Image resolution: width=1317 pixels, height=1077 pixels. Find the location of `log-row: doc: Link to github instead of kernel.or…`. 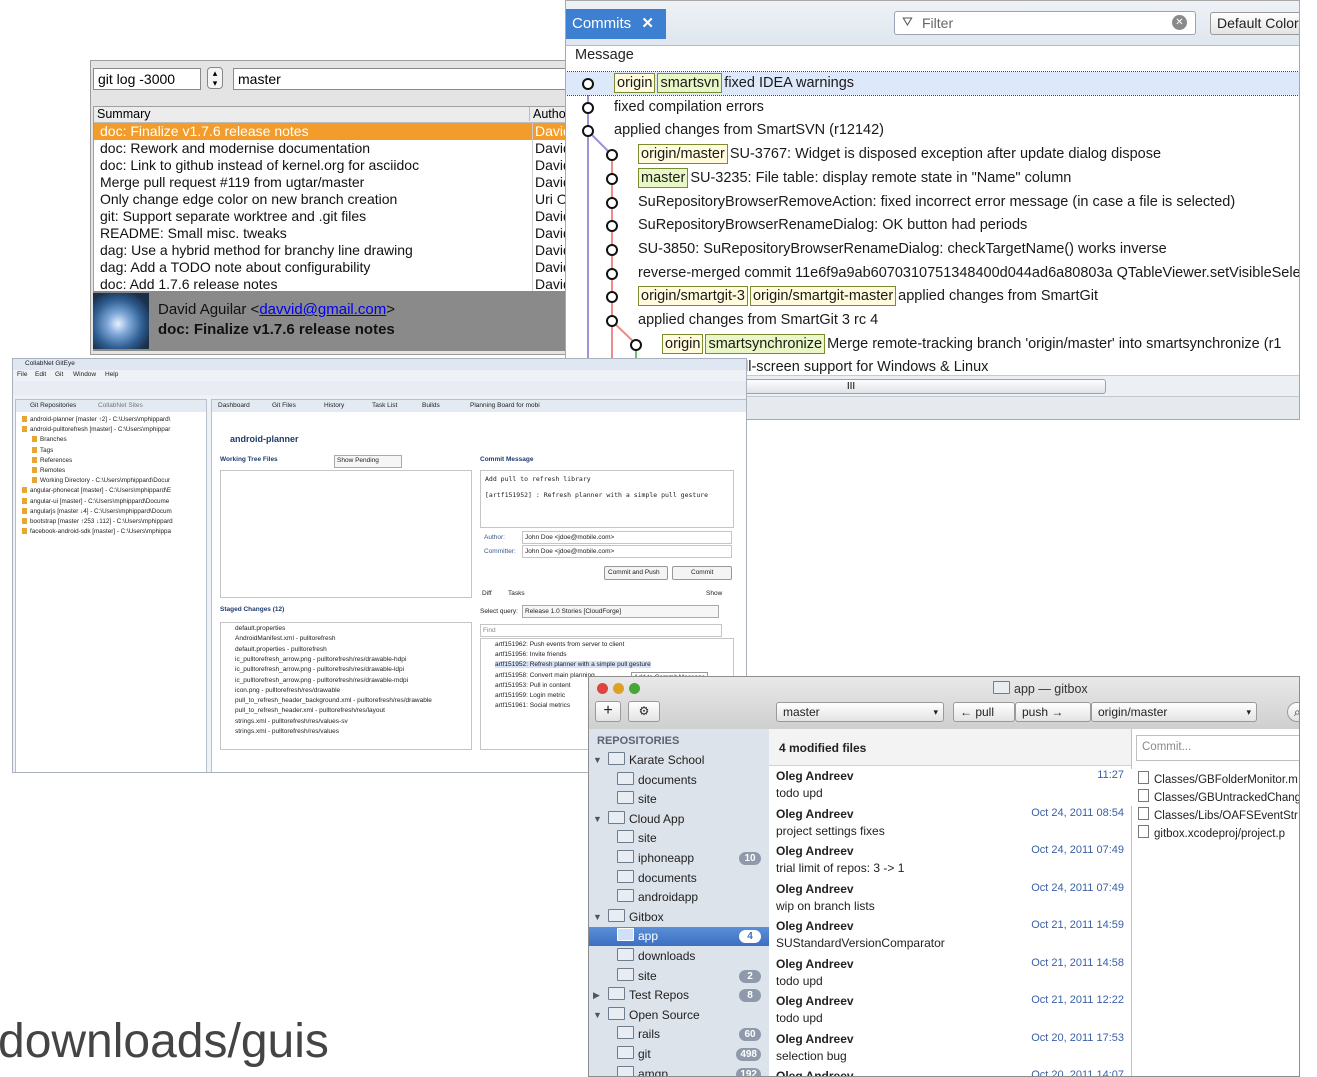

log-row: doc: Link to github instead of kernel.or… is located at coordinates (331, 165).